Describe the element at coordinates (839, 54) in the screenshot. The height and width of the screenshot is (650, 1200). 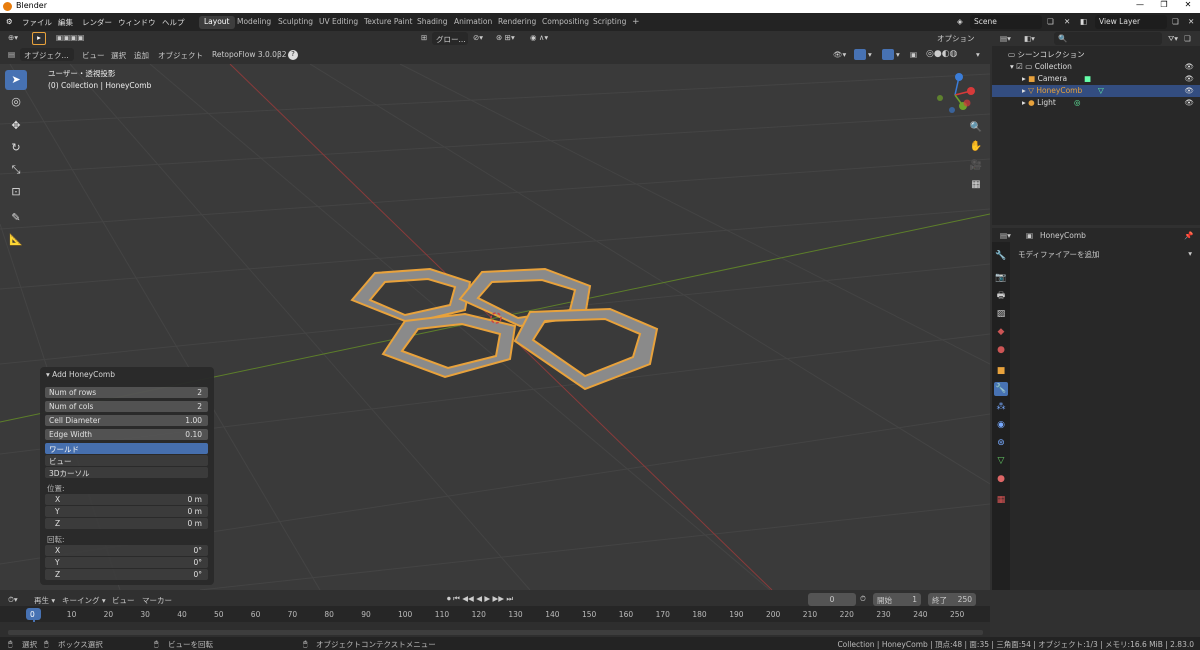
I see `visibility-icon: 👁▾` at that location.